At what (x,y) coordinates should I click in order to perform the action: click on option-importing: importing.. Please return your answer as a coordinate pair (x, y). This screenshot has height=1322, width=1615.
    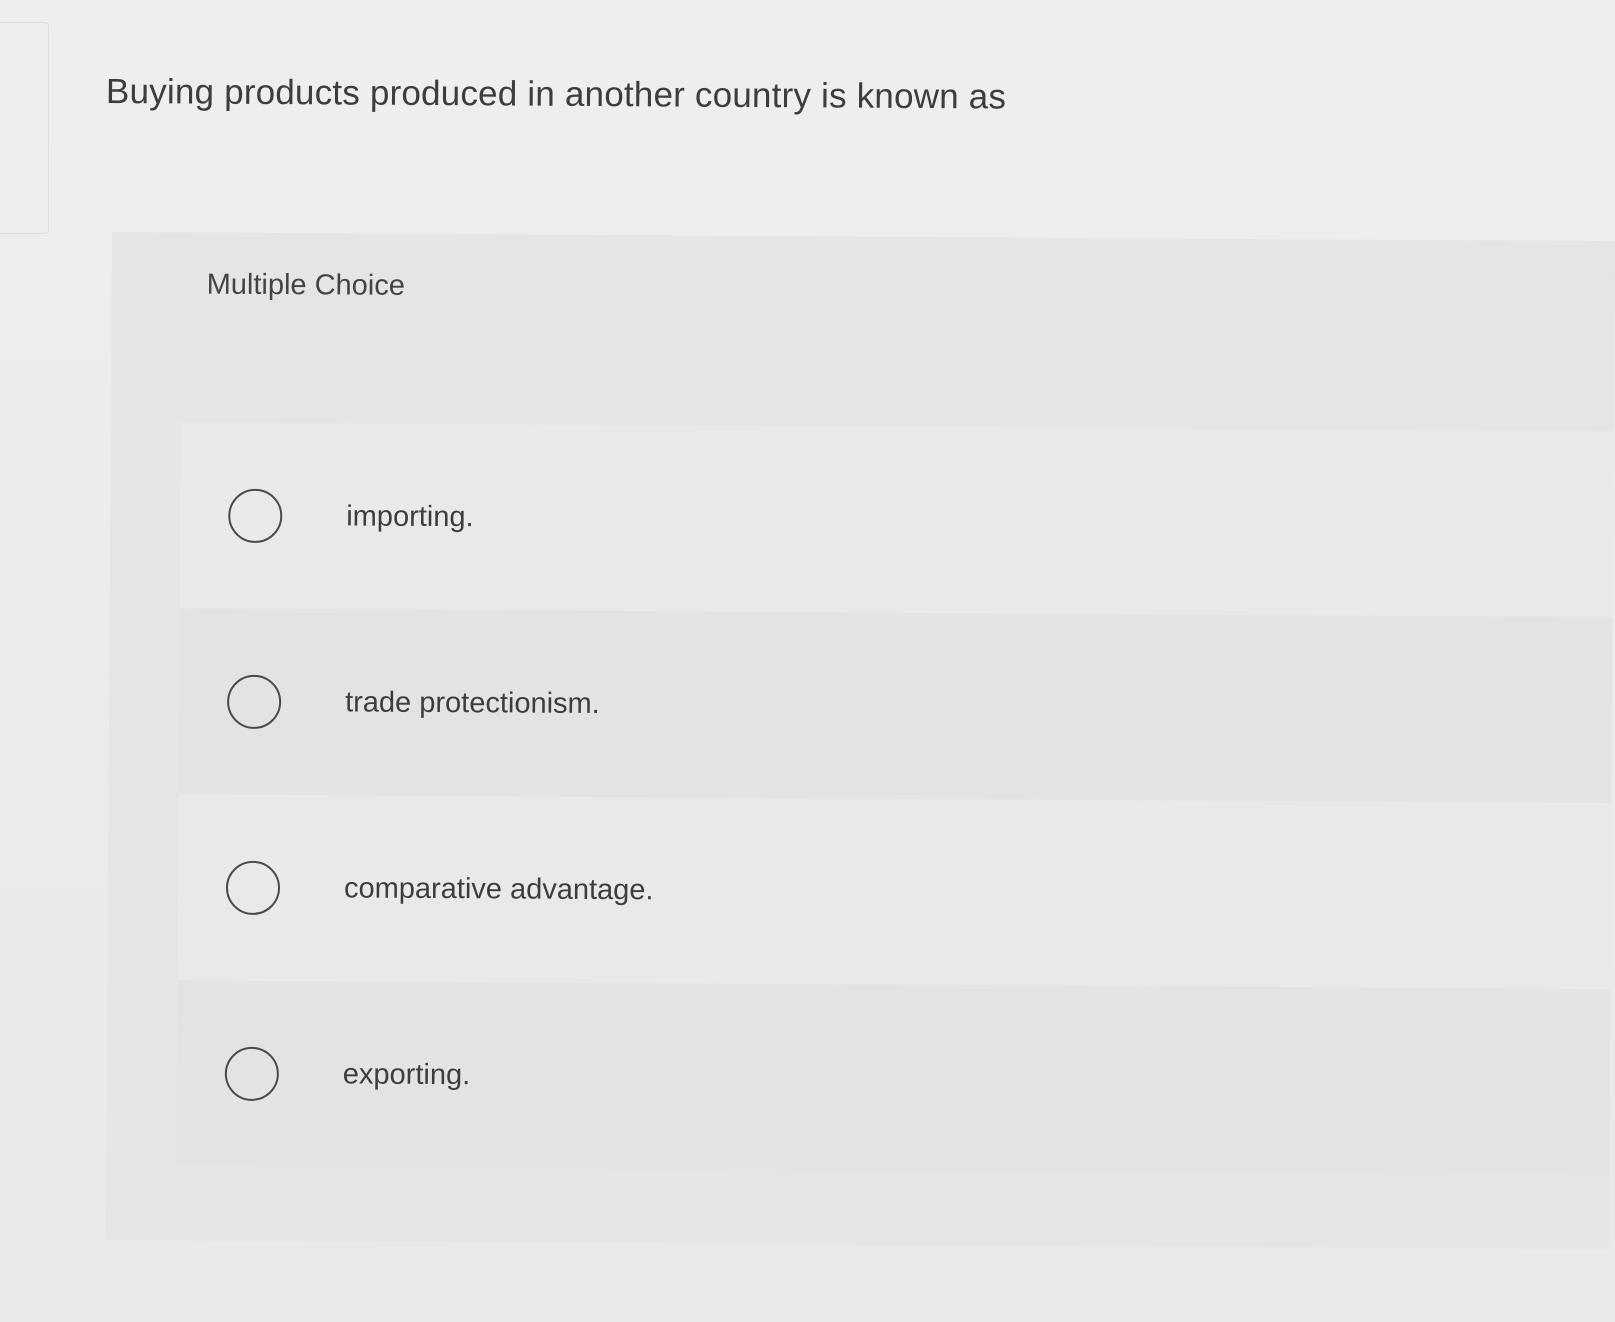
    Looking at the image, I should click on (896, 520).